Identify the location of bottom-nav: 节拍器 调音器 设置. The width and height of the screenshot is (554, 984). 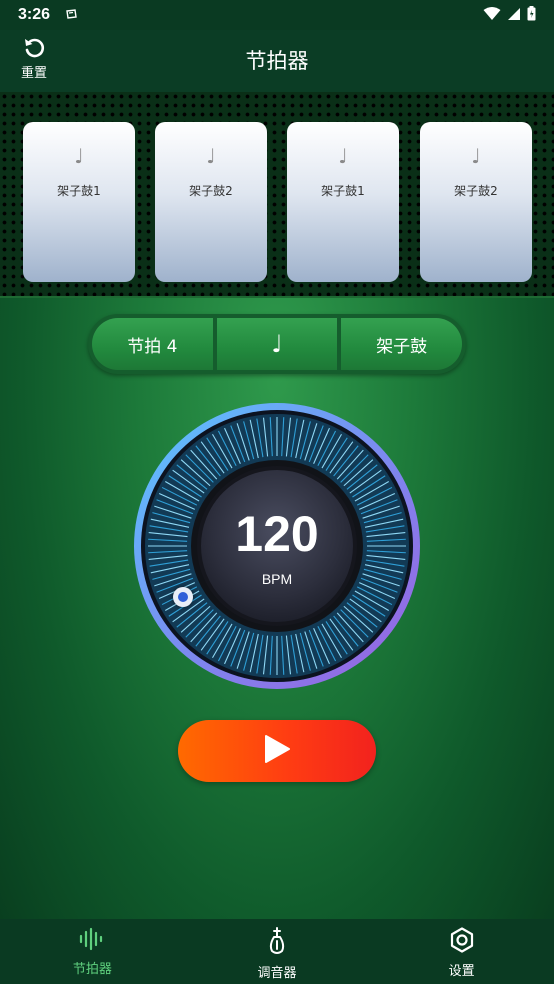
(277, 951).